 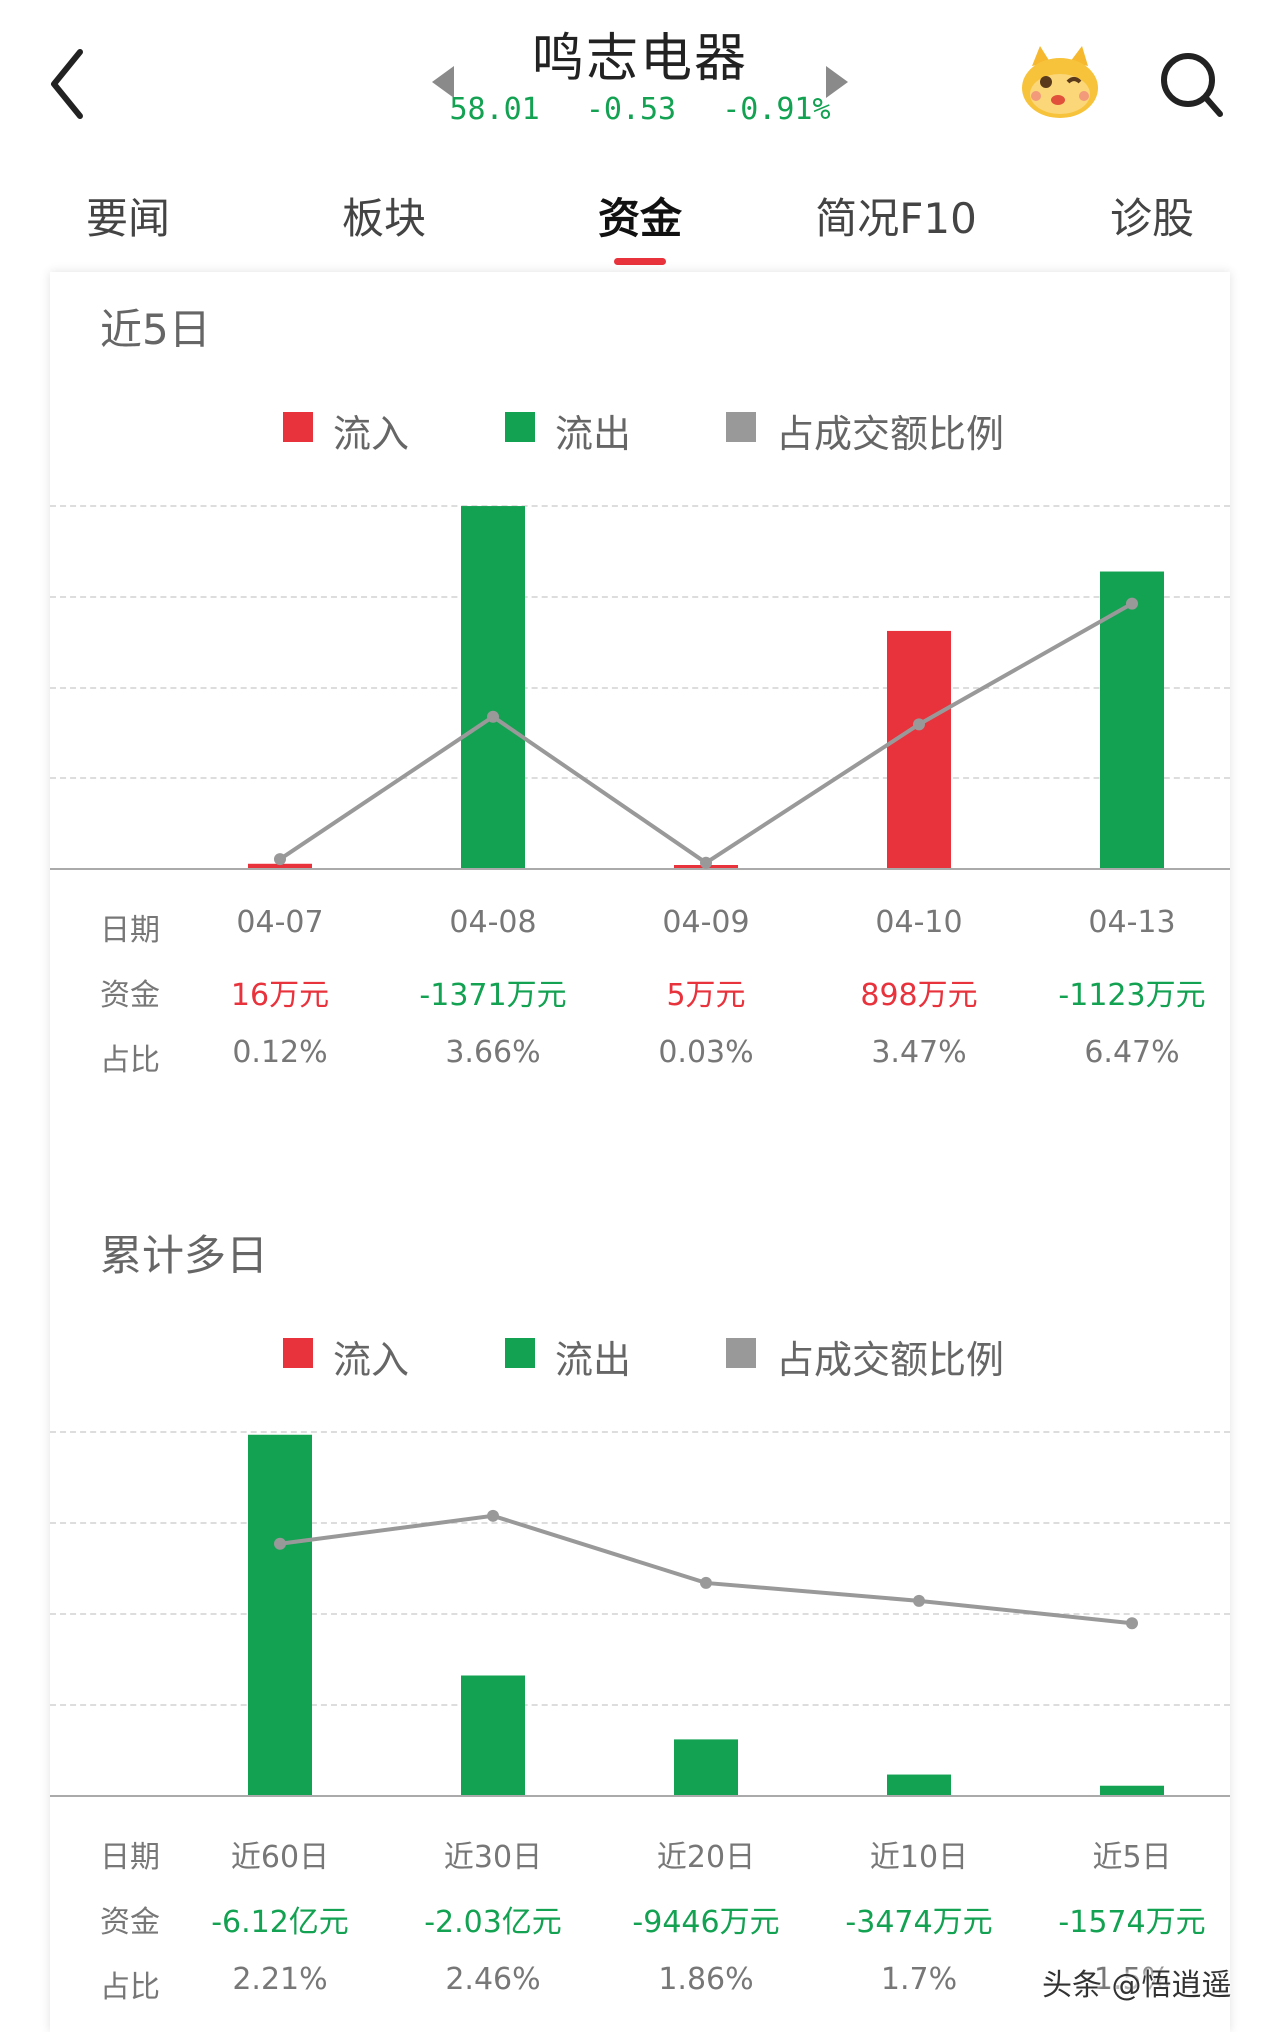 What do you see at coordinates (919, 1979) in the screenshot?
I see `ratio-cell: 1.7%` at bounding box center [919, 1979].